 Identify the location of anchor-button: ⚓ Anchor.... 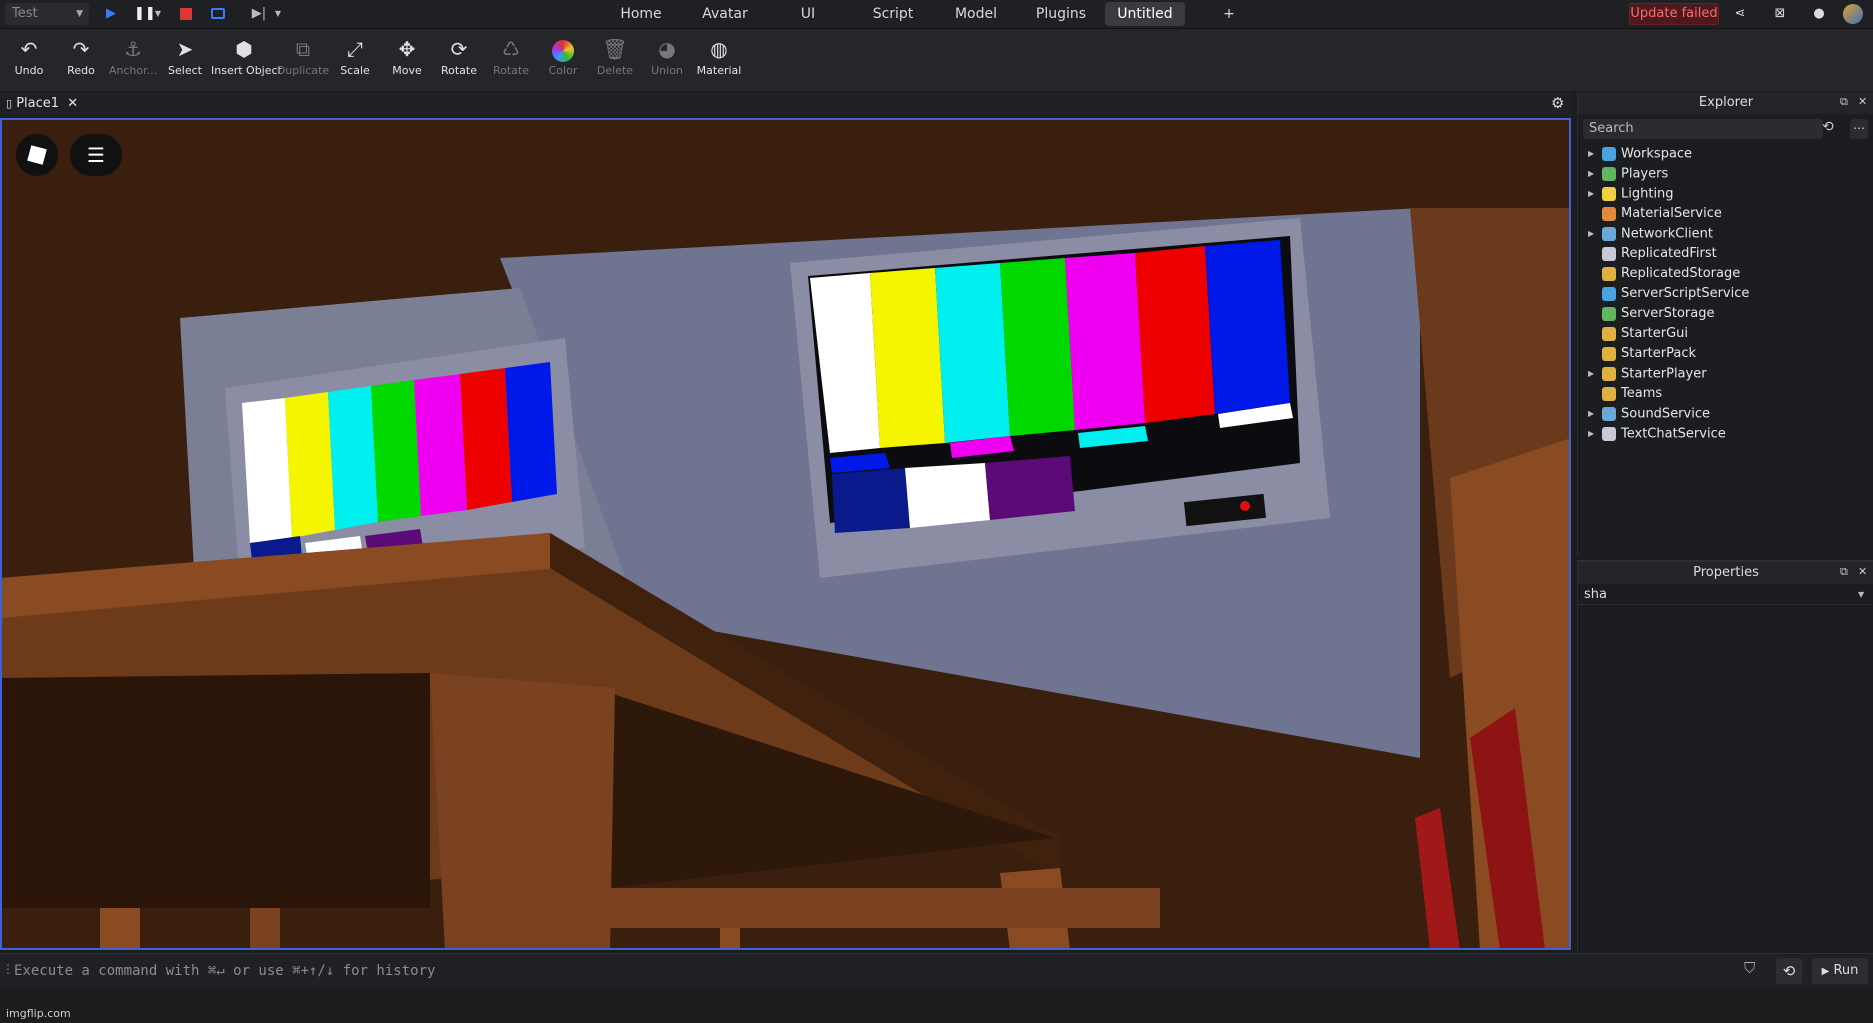
(133, 62).